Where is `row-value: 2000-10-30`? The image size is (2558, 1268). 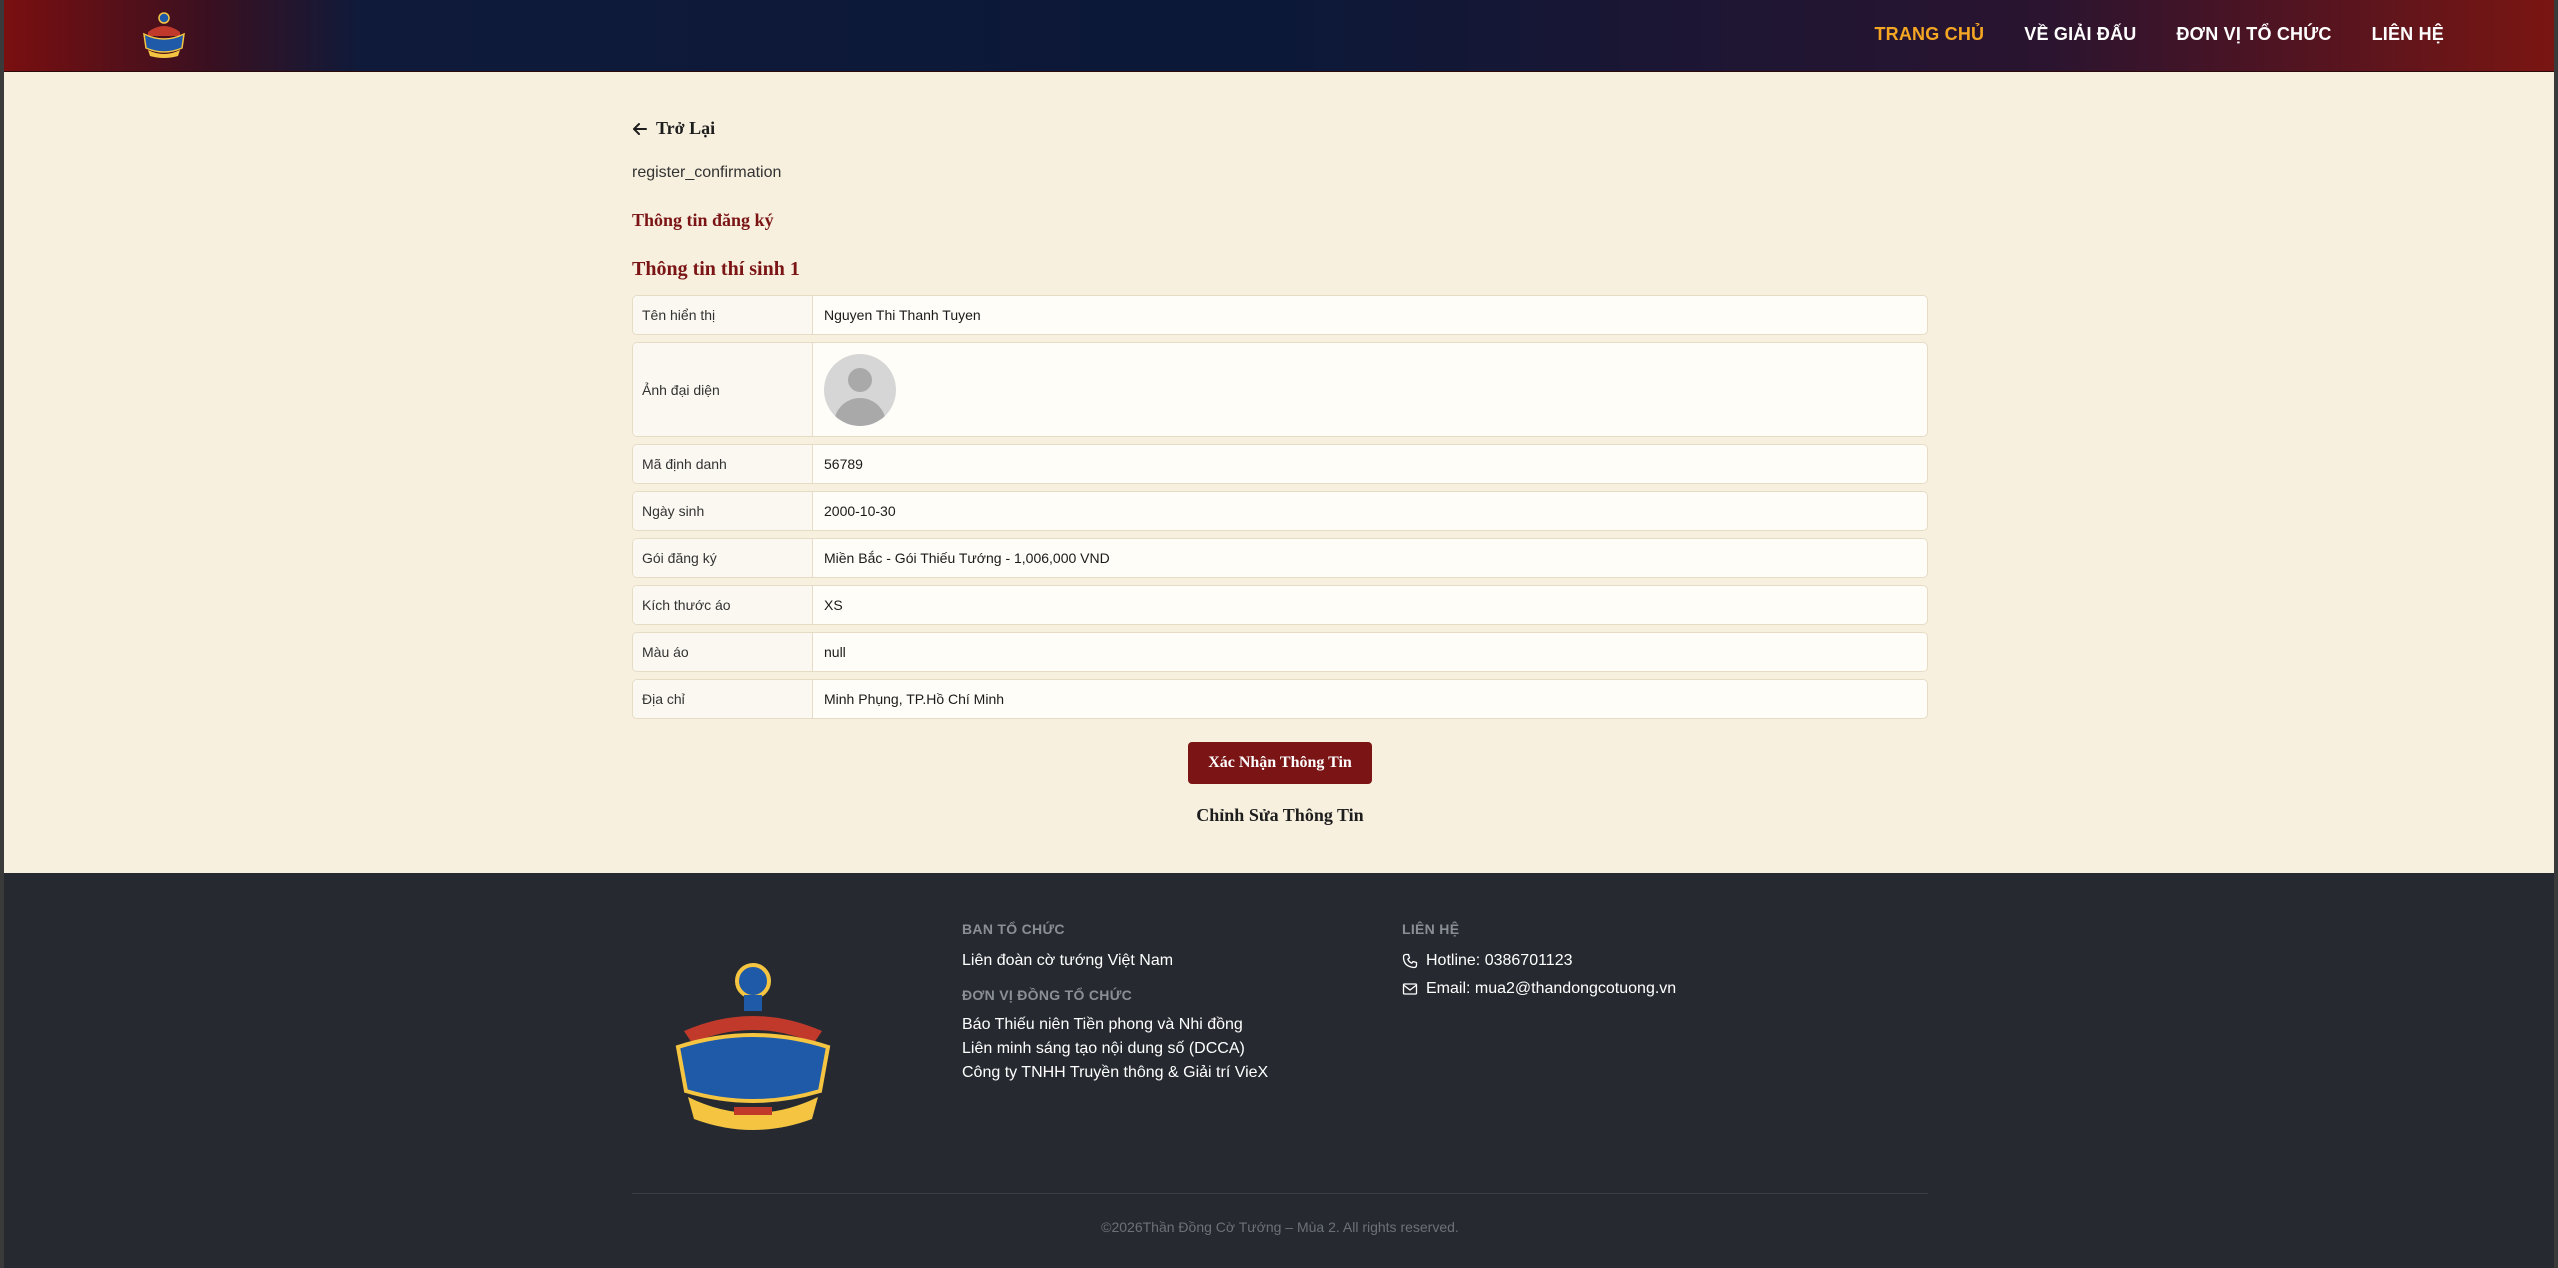 row-value: 2000-10-30 is located at coordinates (860, 511).